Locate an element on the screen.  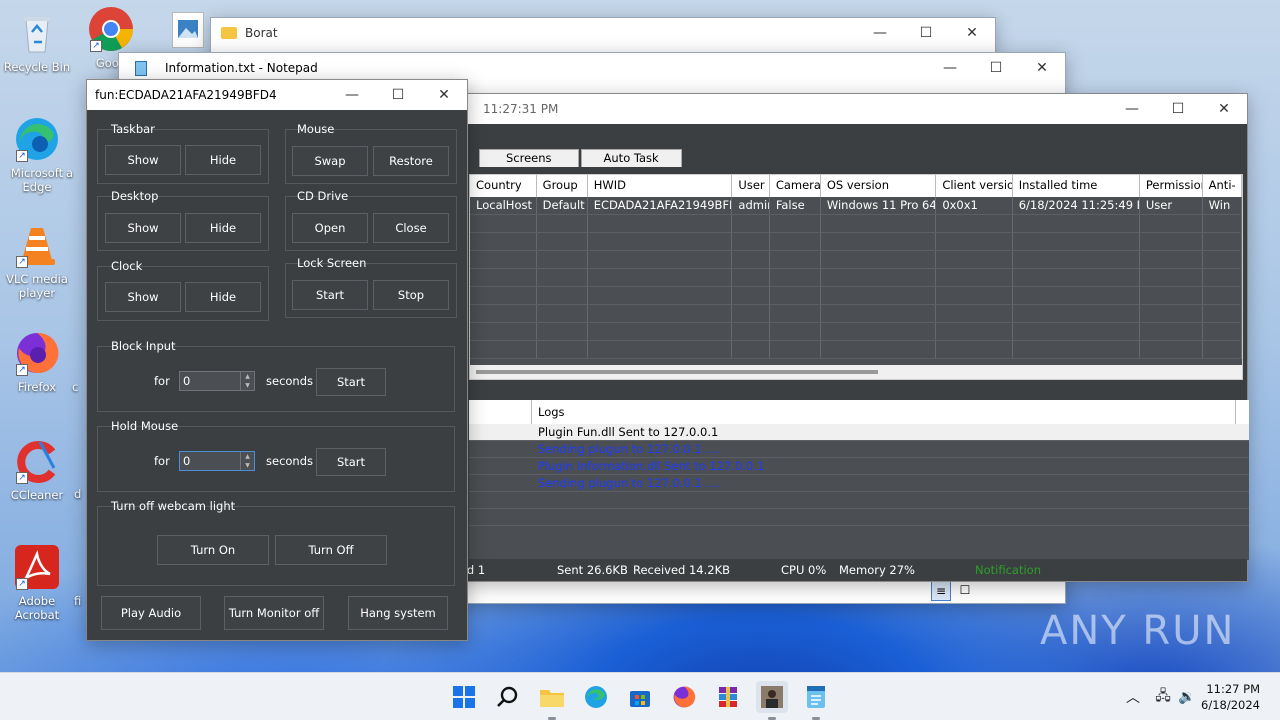
grid-column-header: Anti- is located at coordinates (1222, 186).